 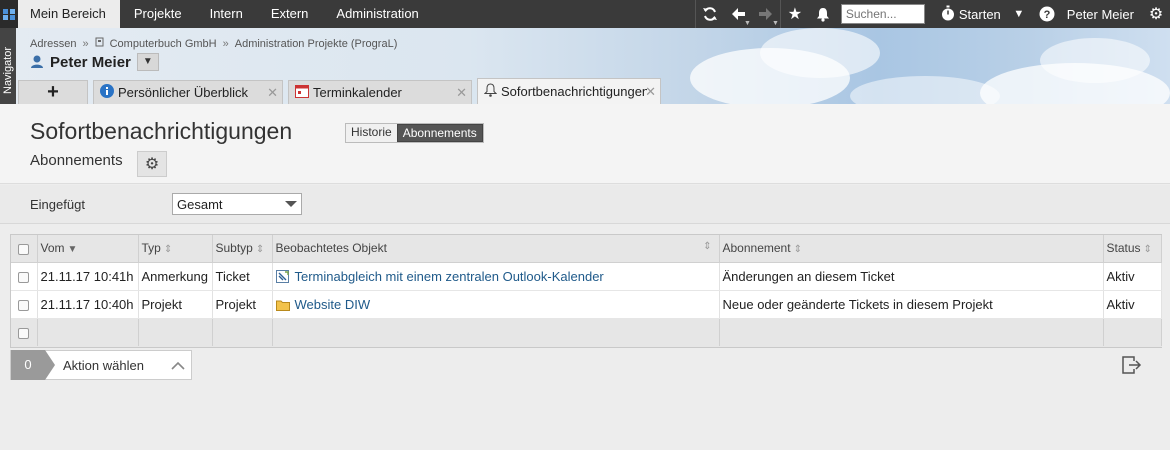 What do you see at coordinates (9, 14) in the screenshot?
I see `app-logo-icon` at bounding box center [9, 14].